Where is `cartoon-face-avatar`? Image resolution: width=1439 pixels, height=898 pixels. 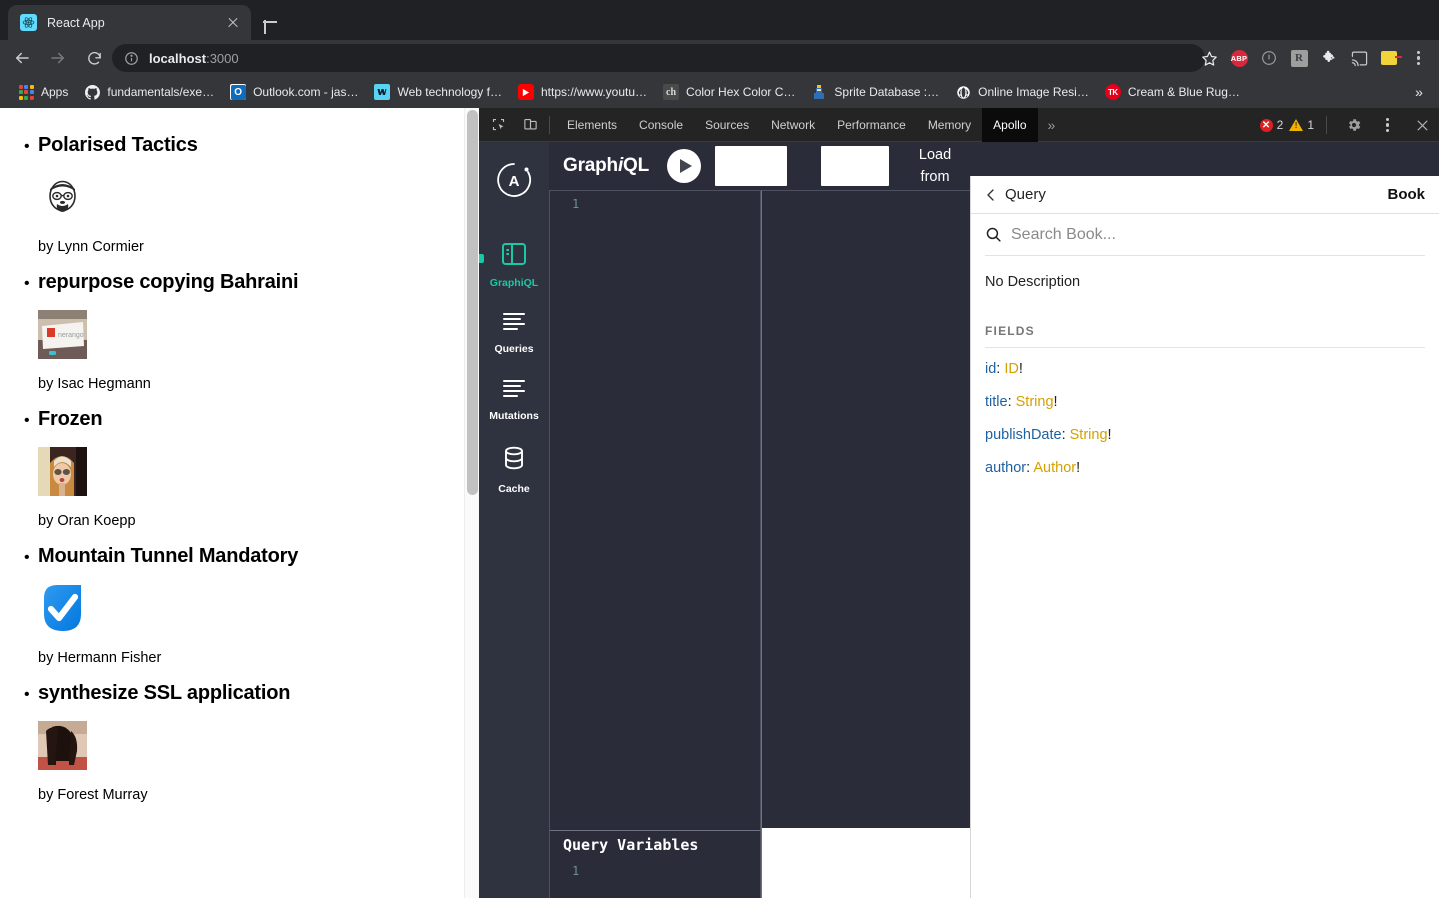
cartoon-face-avatar is located at coordinates (62, 197).